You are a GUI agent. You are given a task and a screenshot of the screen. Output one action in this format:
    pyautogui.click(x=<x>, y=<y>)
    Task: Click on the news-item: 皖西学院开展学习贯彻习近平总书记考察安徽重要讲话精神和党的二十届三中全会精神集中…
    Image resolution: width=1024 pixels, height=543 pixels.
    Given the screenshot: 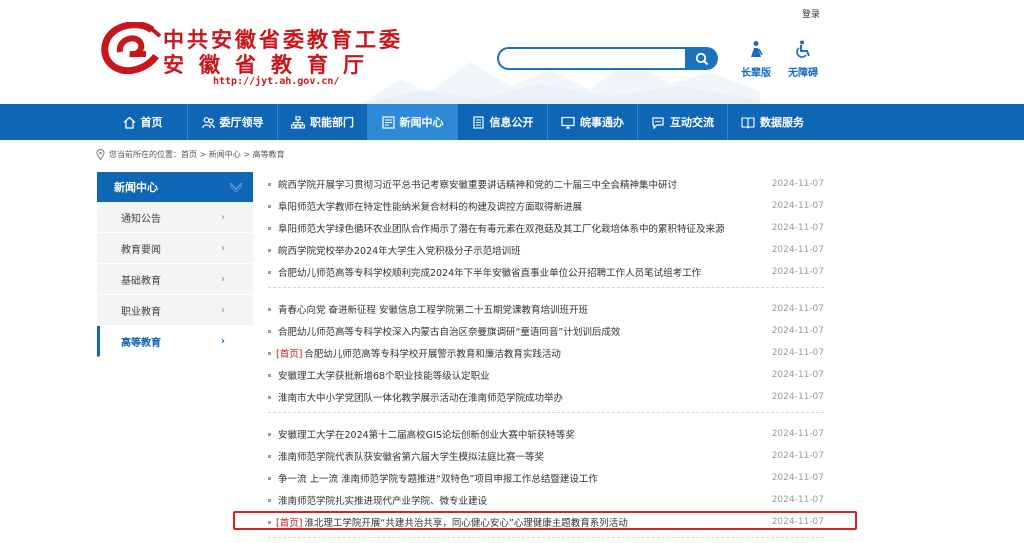 What is the action you would take?
    pyautogui.click(x=546, y=184)
    